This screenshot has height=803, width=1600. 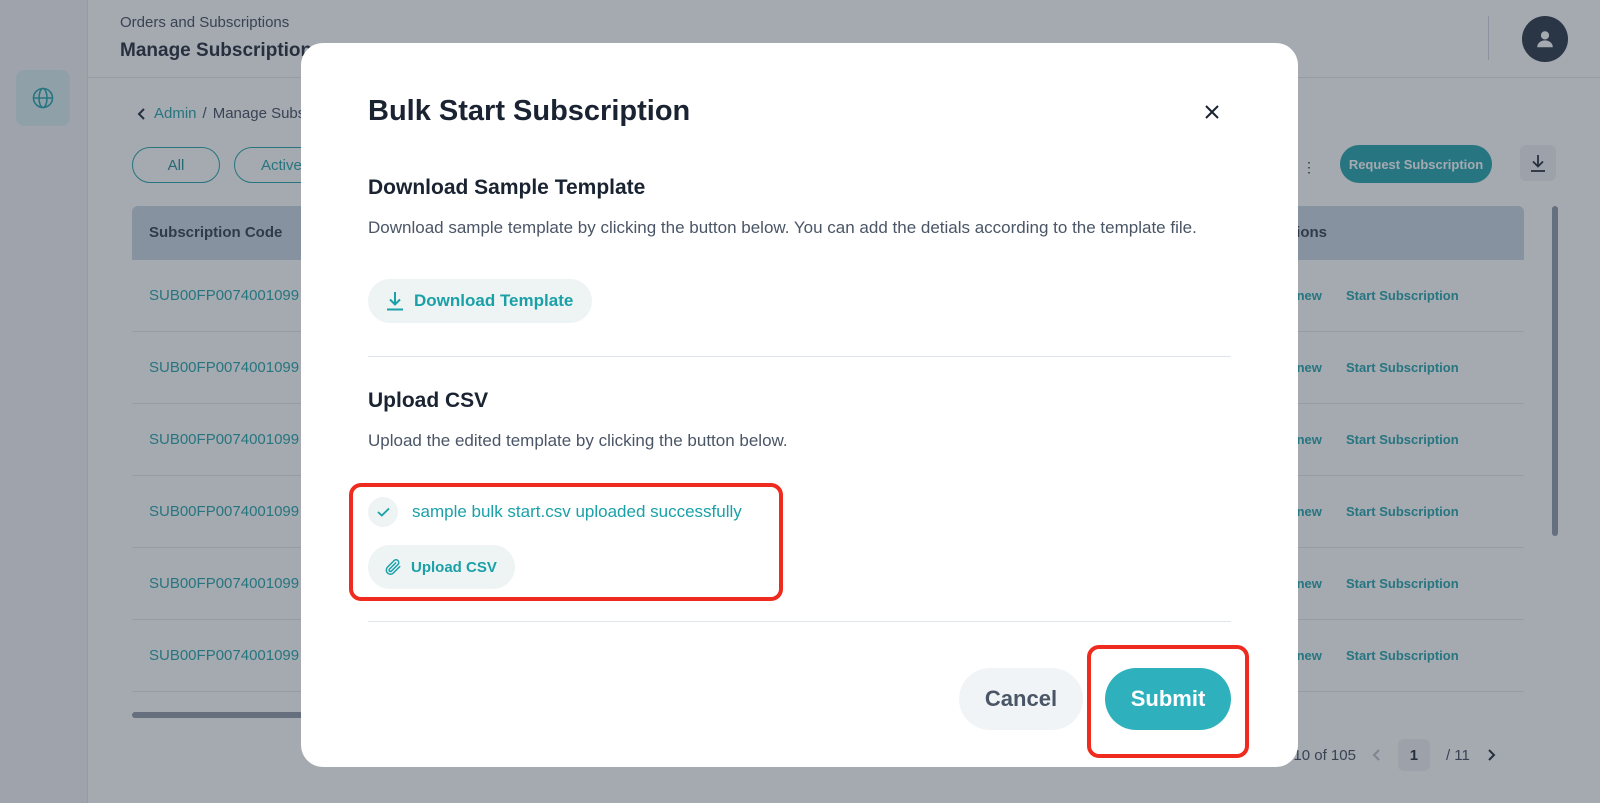 I want to click on section-divider, so click(x=799, y=356).